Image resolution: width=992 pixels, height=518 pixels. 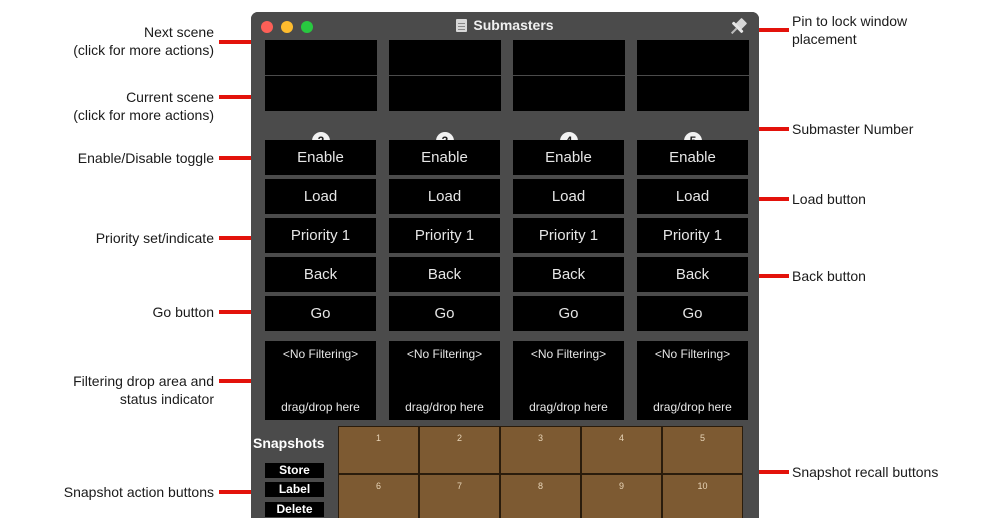 I want to click on snapshot-button-4: 4, so click(x=621, y=450).